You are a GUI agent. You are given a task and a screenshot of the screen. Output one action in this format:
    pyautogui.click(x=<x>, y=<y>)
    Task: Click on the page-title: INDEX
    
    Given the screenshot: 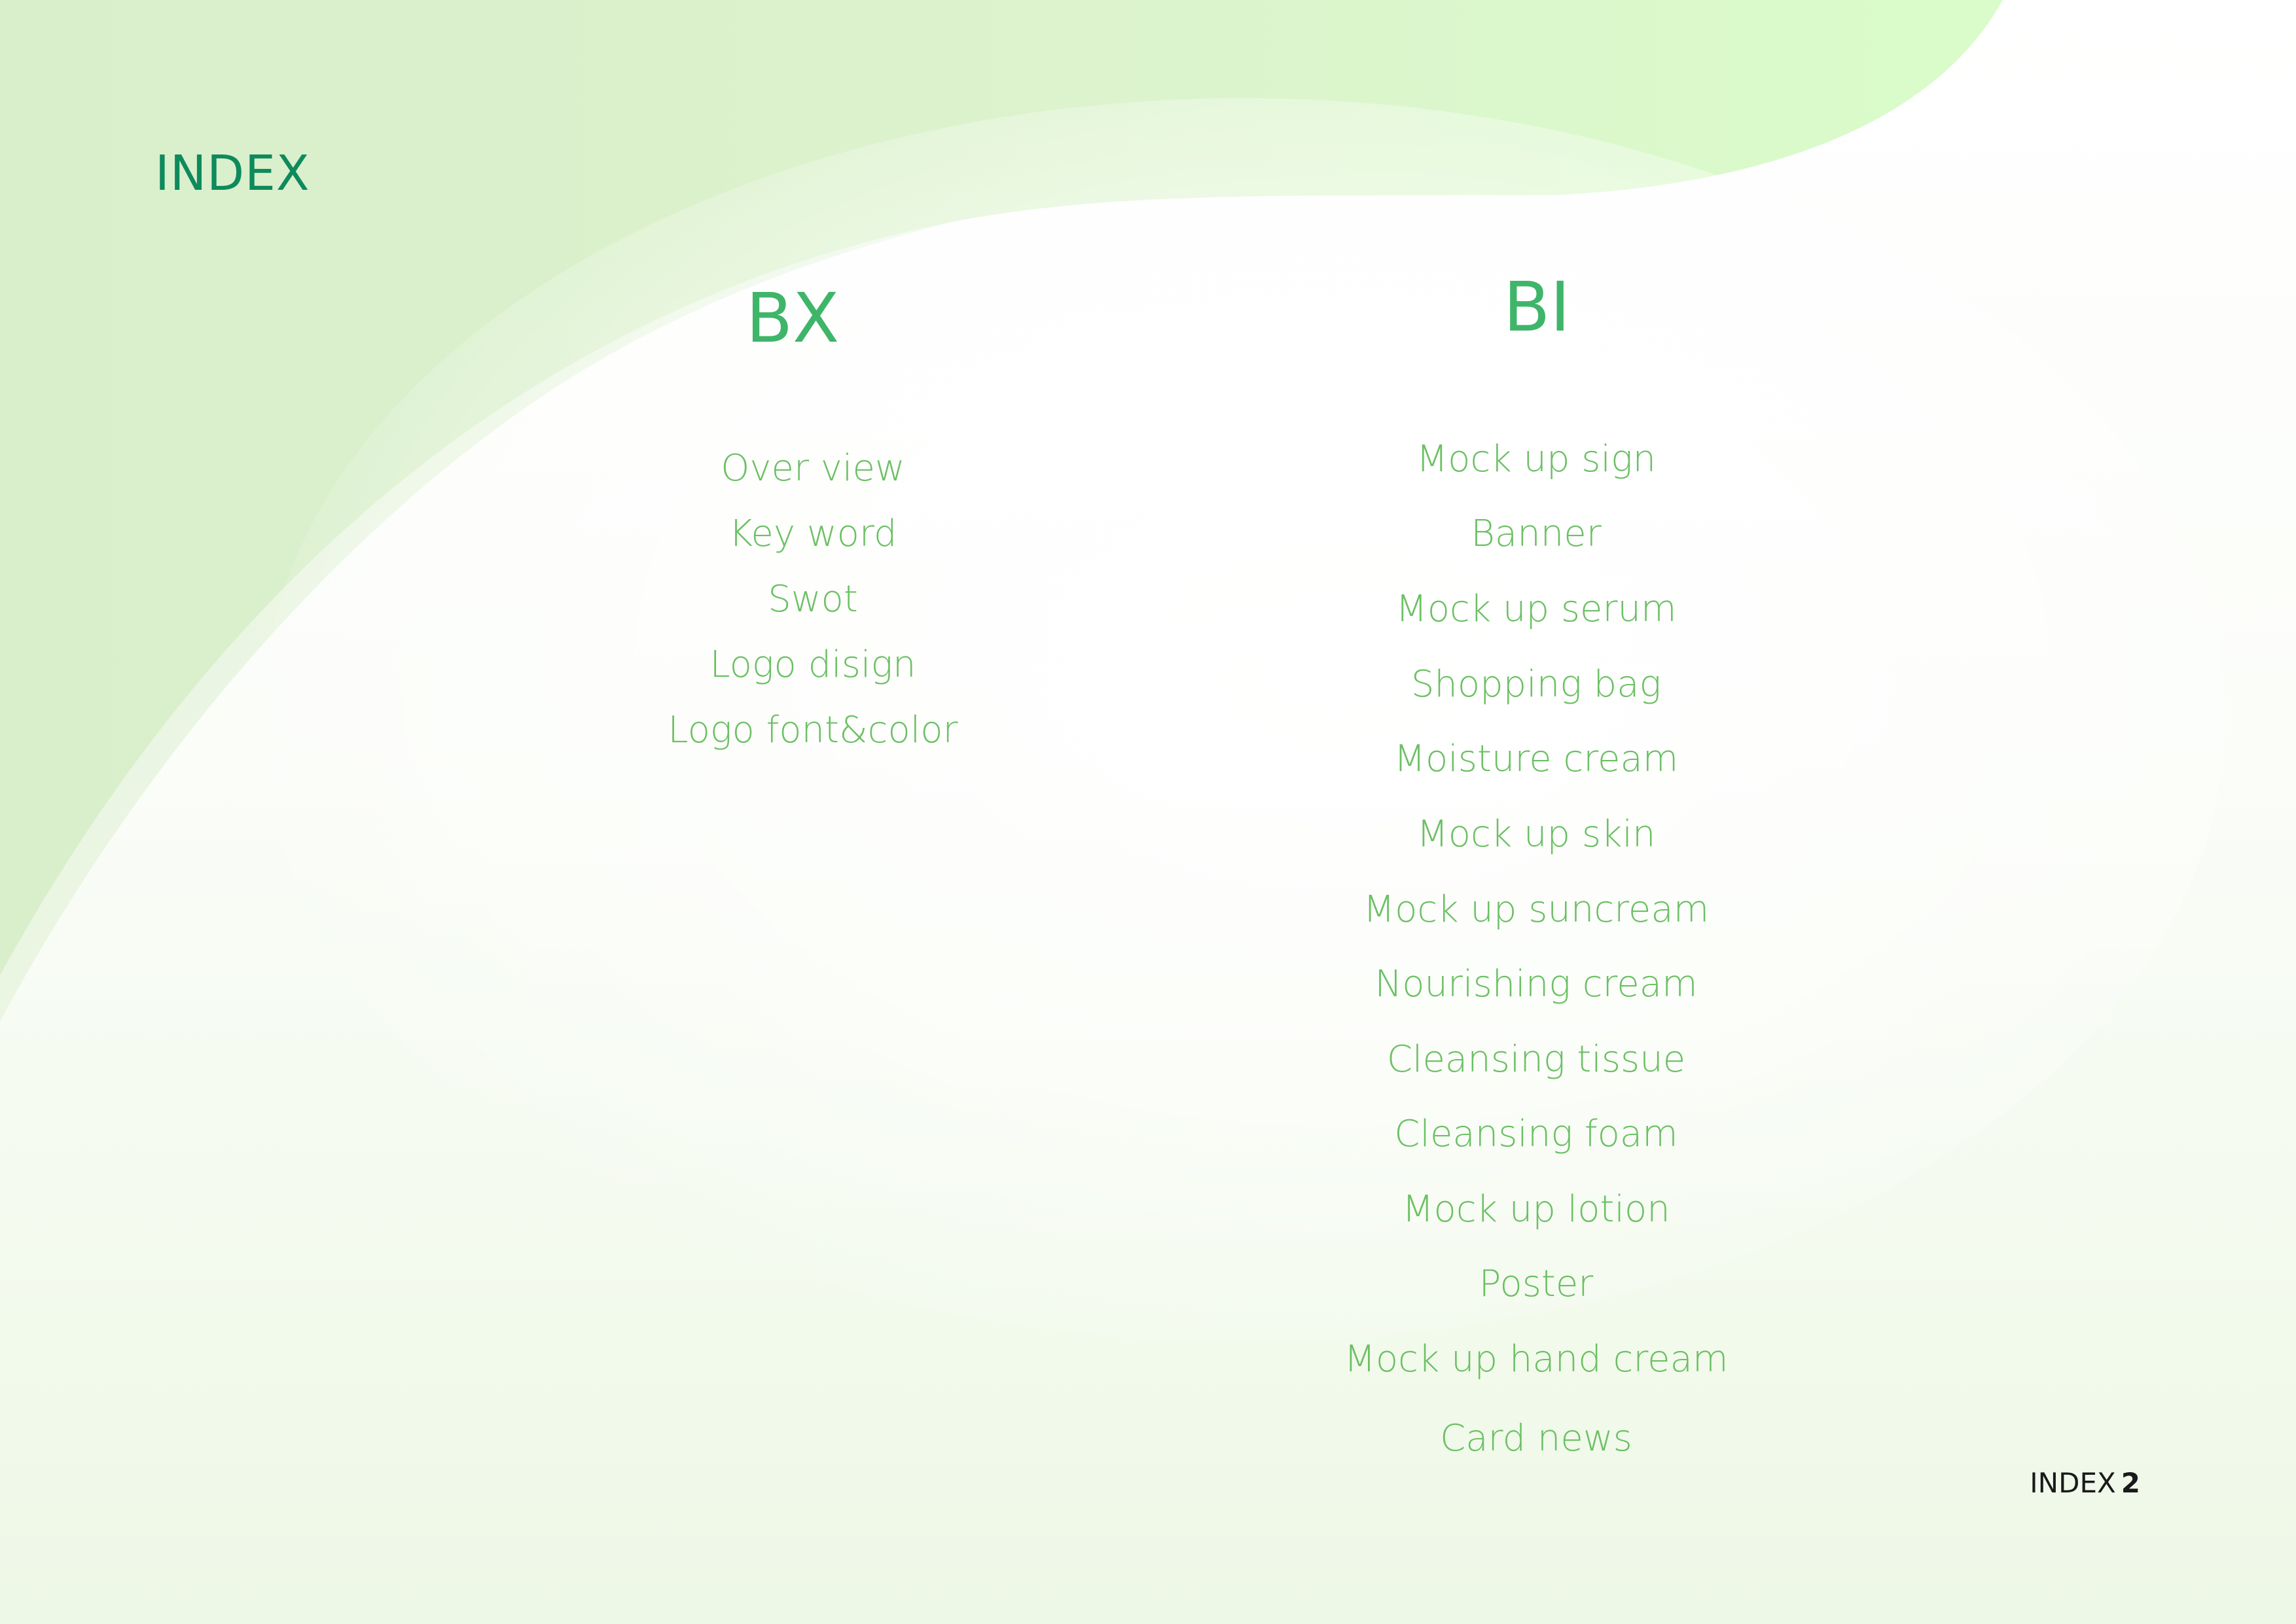 What is the action you would take?
    pyautogui.click(x=232, y=173)
    